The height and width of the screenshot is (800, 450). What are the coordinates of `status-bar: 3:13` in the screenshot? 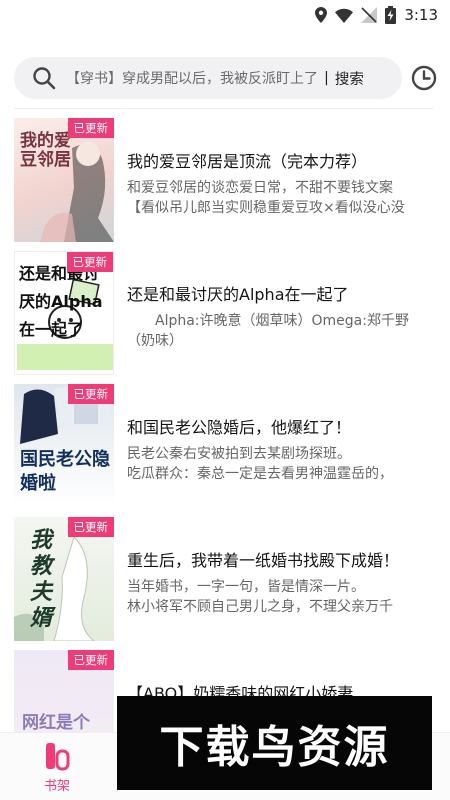 It's located at (225, 16).